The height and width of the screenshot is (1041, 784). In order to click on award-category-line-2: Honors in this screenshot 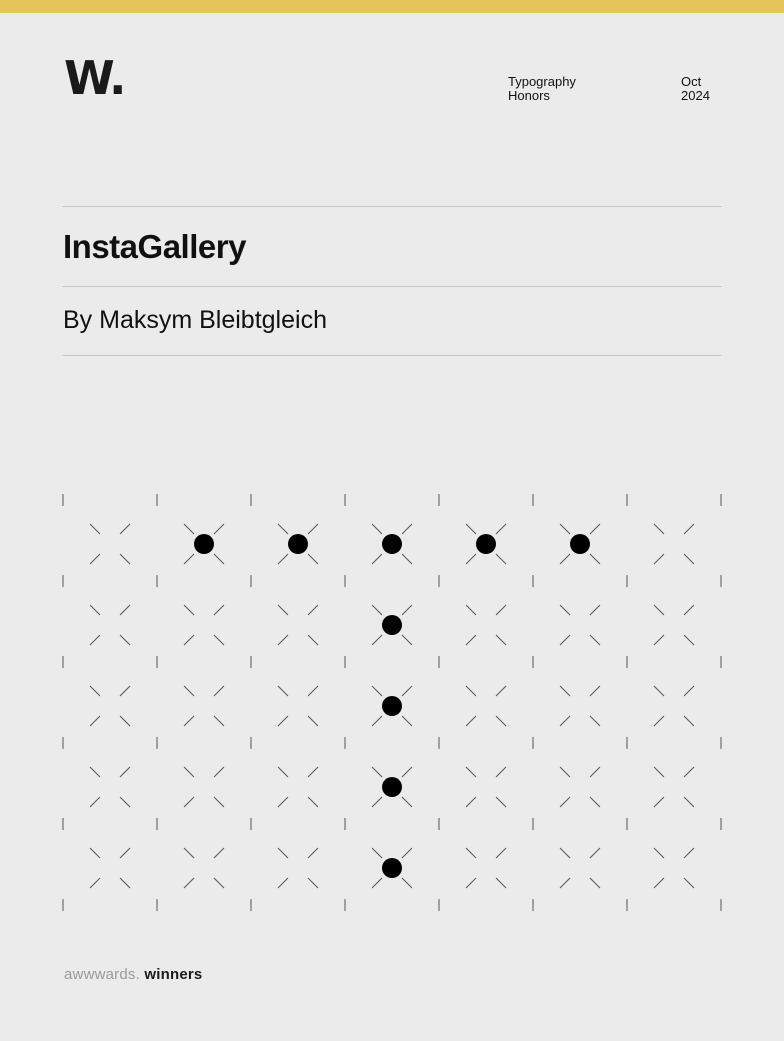, I will do `click(529, 95)`.